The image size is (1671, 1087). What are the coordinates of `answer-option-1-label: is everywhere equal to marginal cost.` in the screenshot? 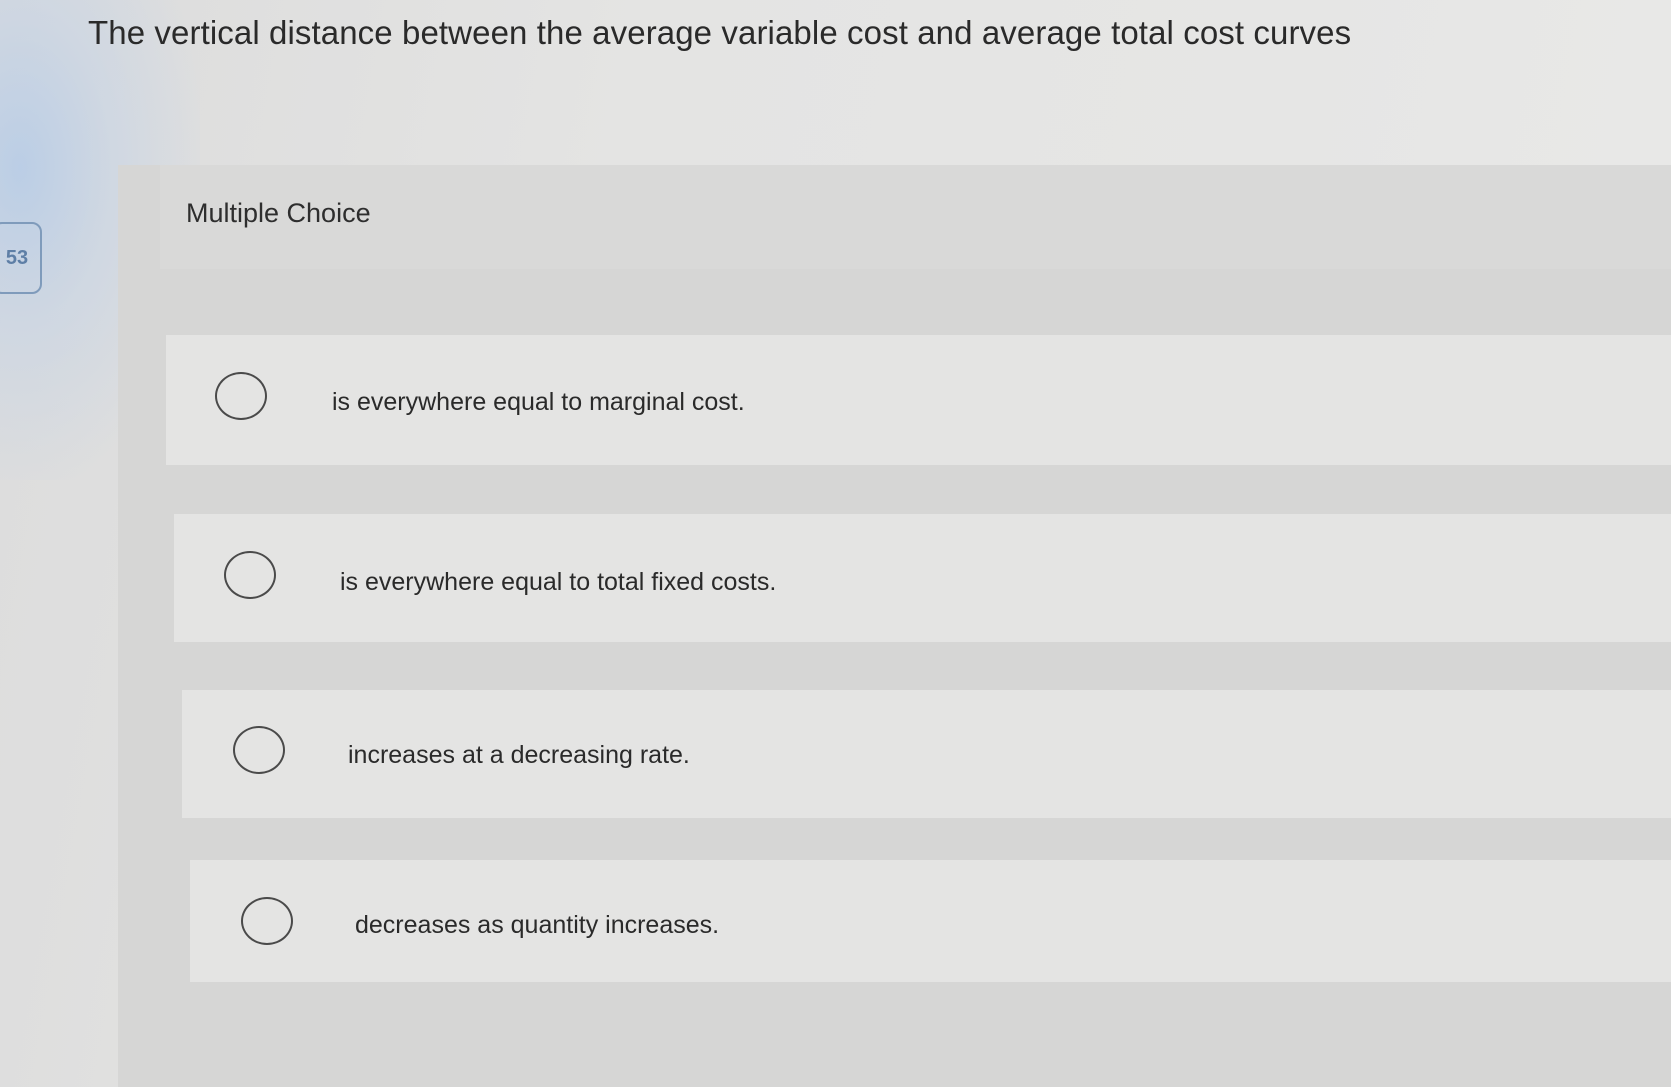 It's located at (538, 402).